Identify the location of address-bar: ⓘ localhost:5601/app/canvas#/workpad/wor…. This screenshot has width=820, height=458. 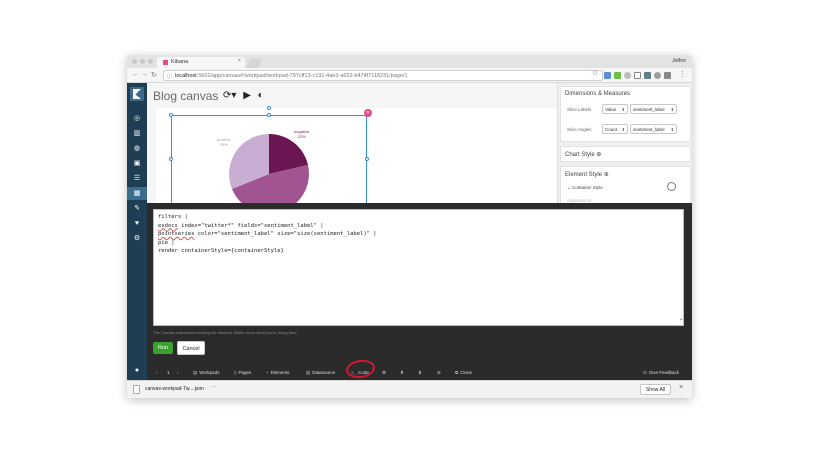
(383, 75).